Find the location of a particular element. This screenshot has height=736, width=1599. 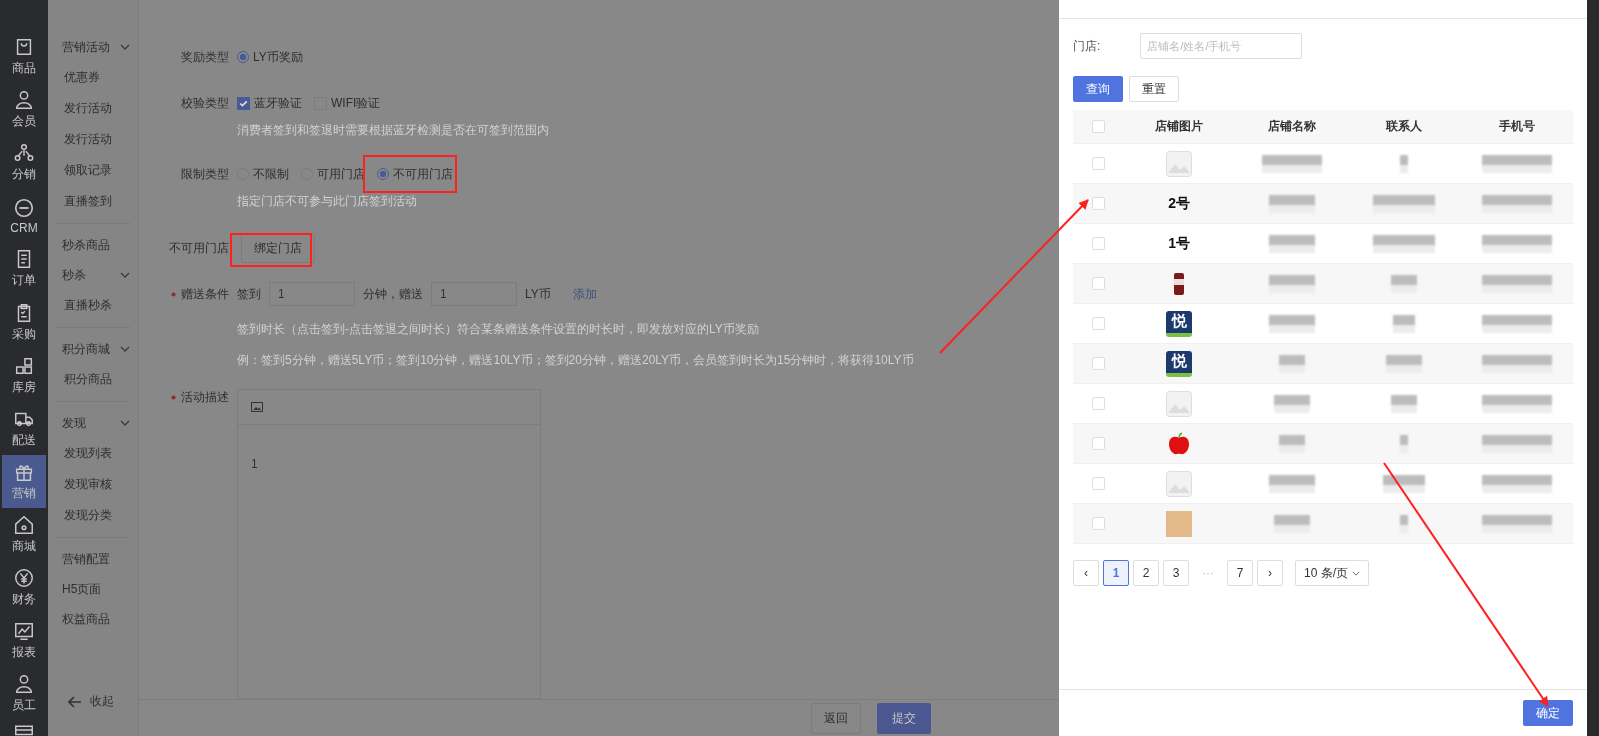

menu-item: 直播秒杀 is located at coordinates (93, 305).